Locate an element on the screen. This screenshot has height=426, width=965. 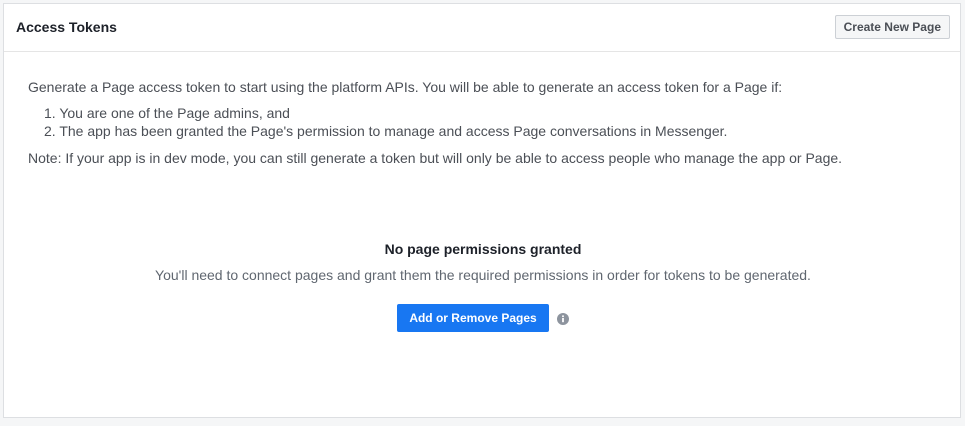
create-new-page-button: Create New Page is located at coordinates (892, 27).